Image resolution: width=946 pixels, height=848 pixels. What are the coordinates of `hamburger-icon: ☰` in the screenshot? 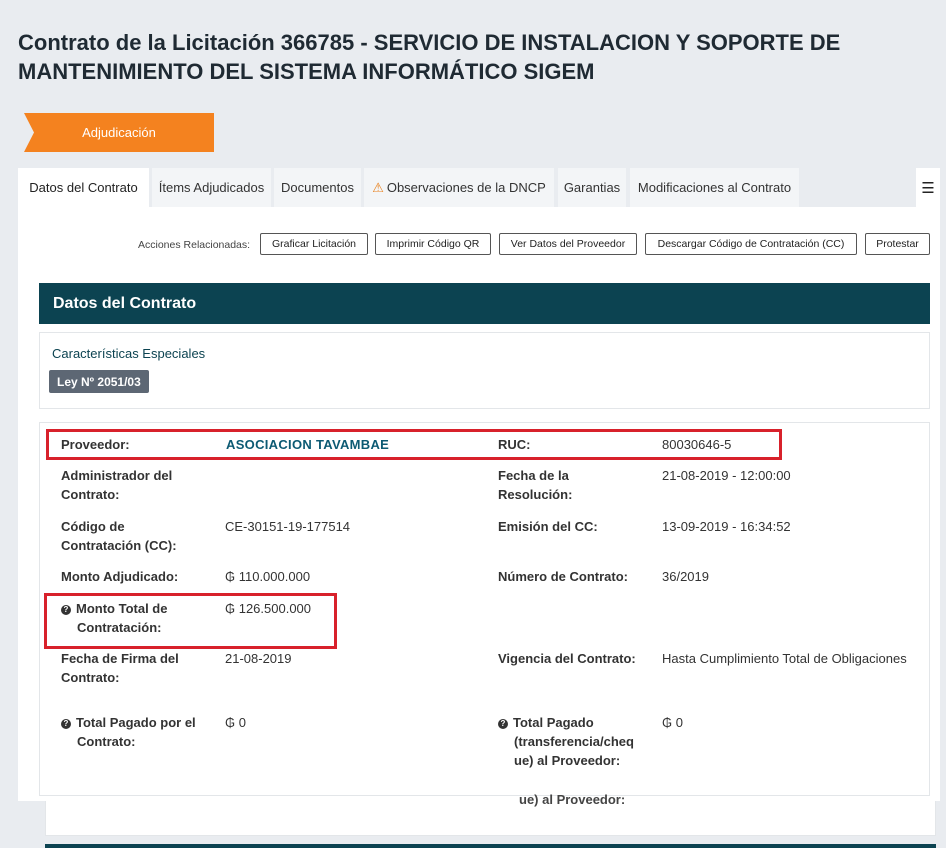 It's located at (928, 187).